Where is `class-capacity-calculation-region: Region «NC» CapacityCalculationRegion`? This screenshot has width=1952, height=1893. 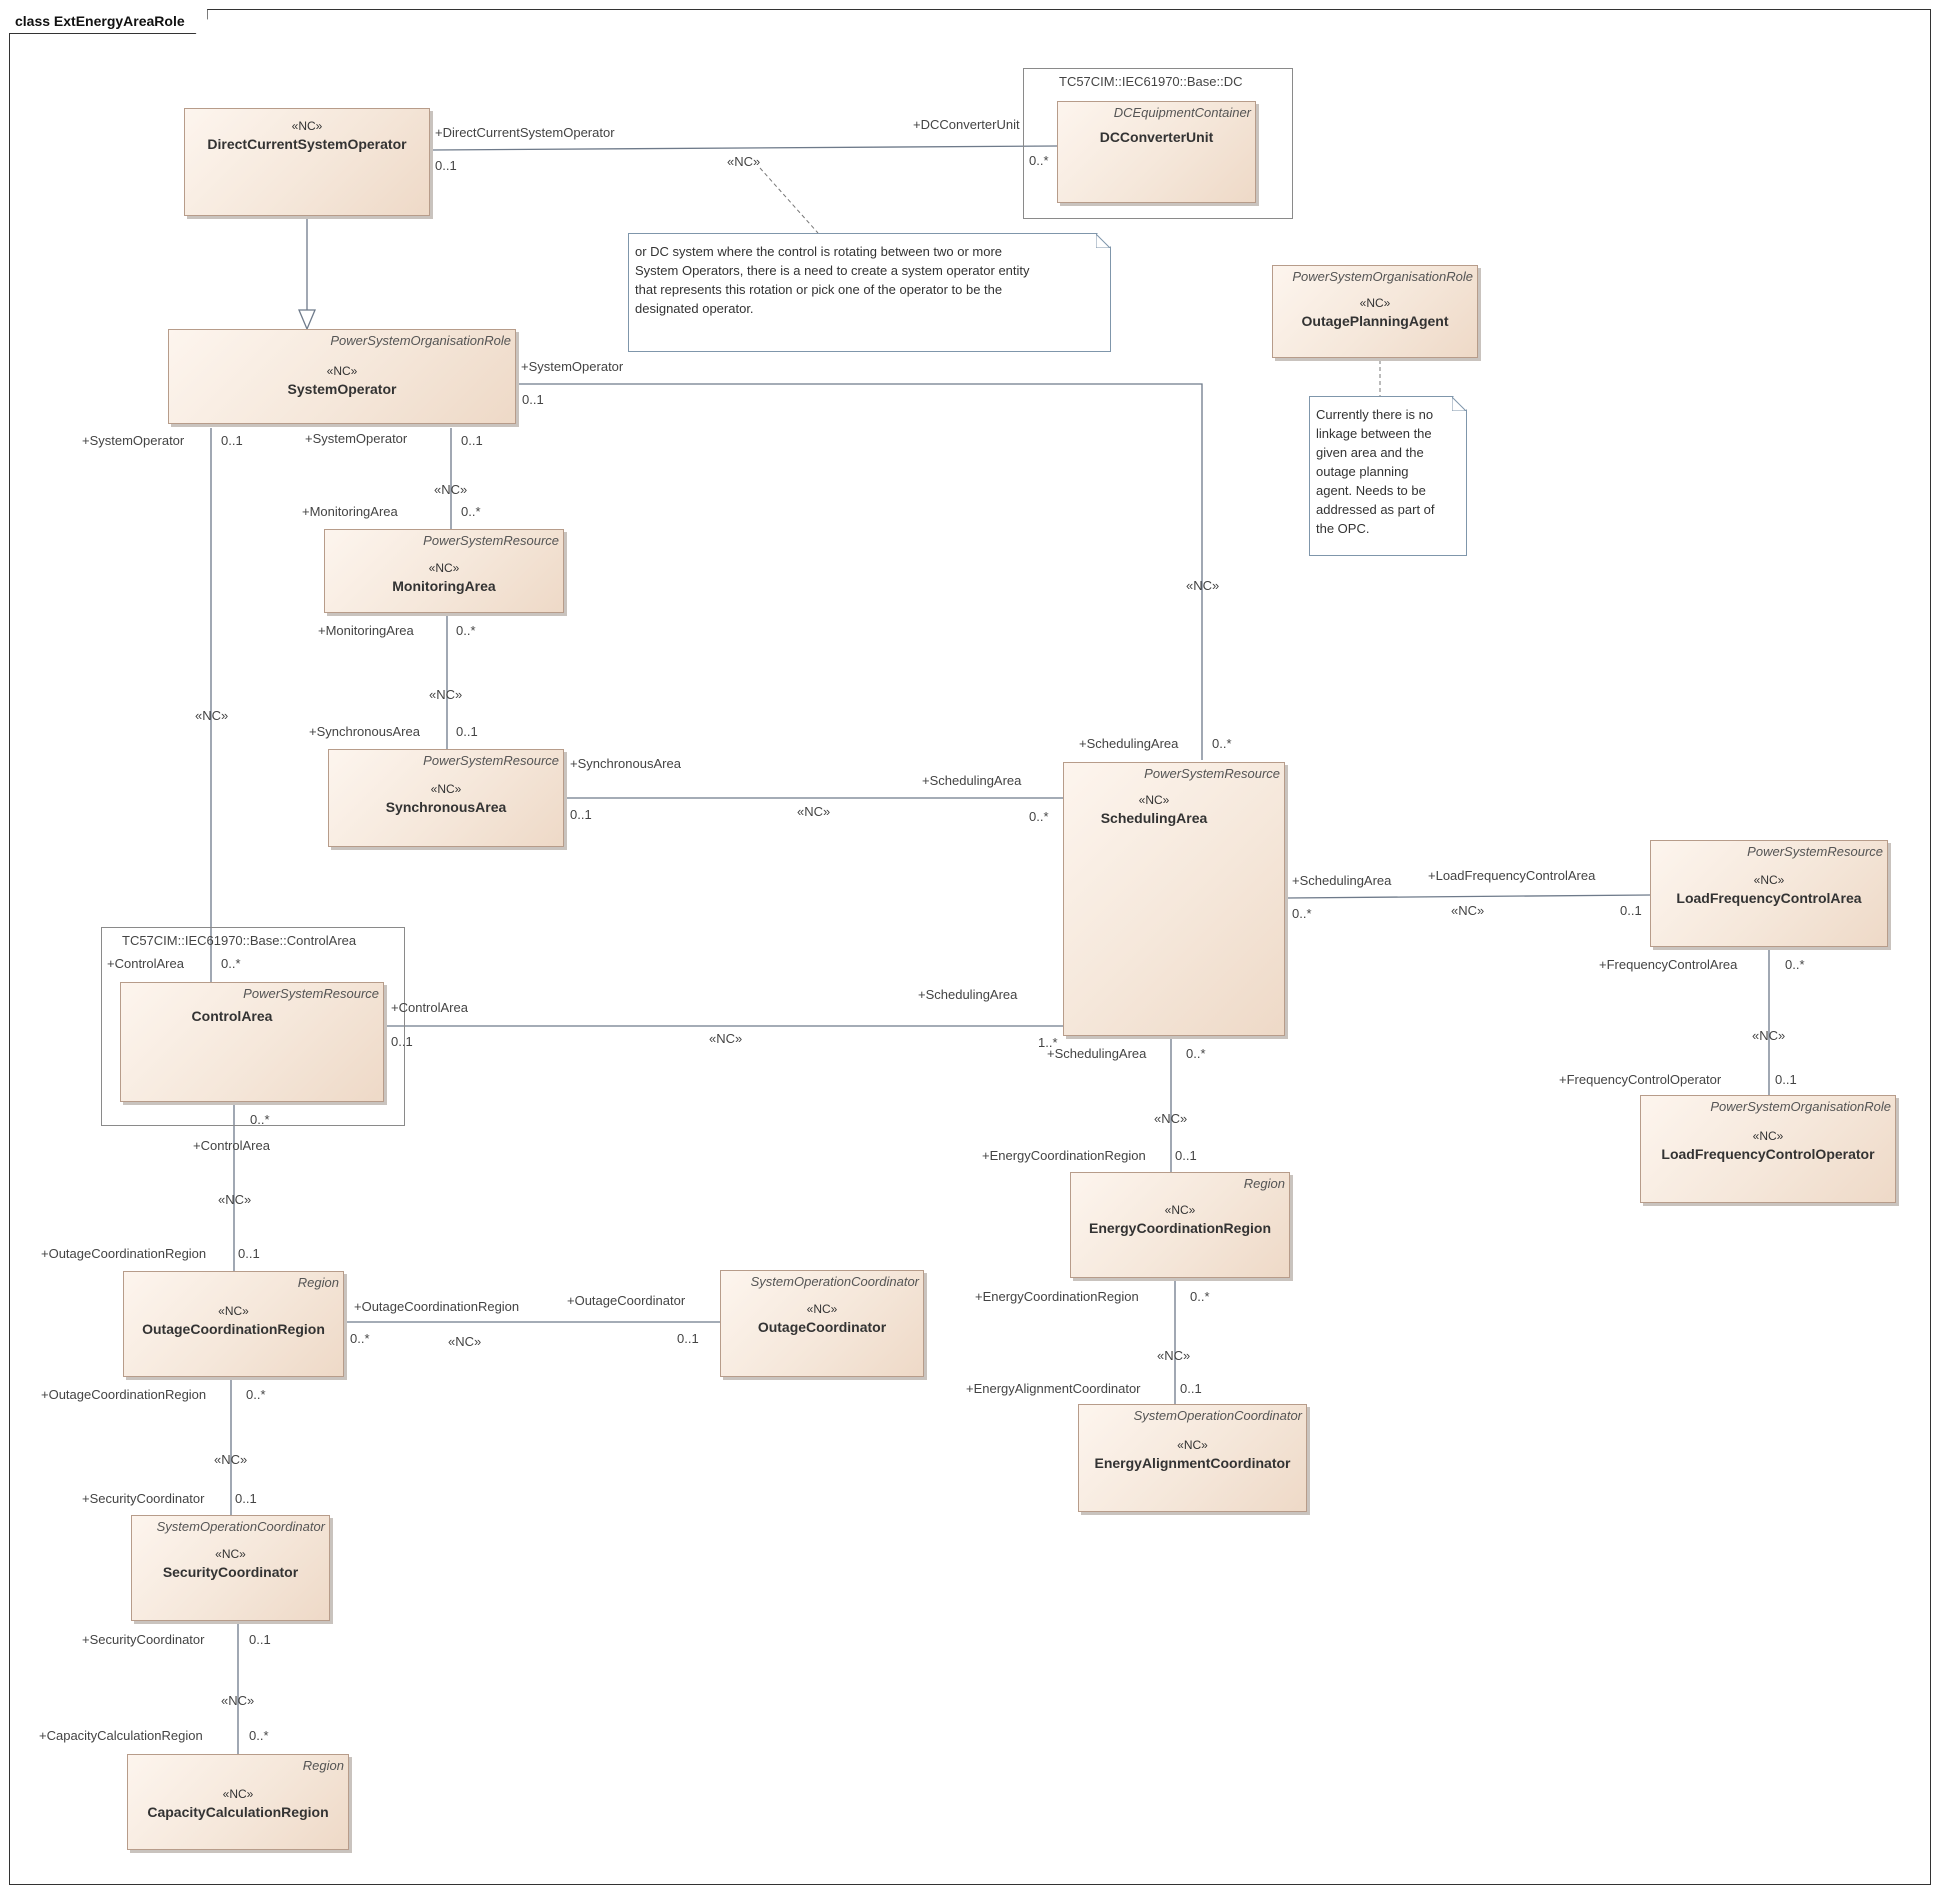
class-capacity-calculation-region: Region «NC» CapacityCalculationRegion is located at coordinates (238, 1802).